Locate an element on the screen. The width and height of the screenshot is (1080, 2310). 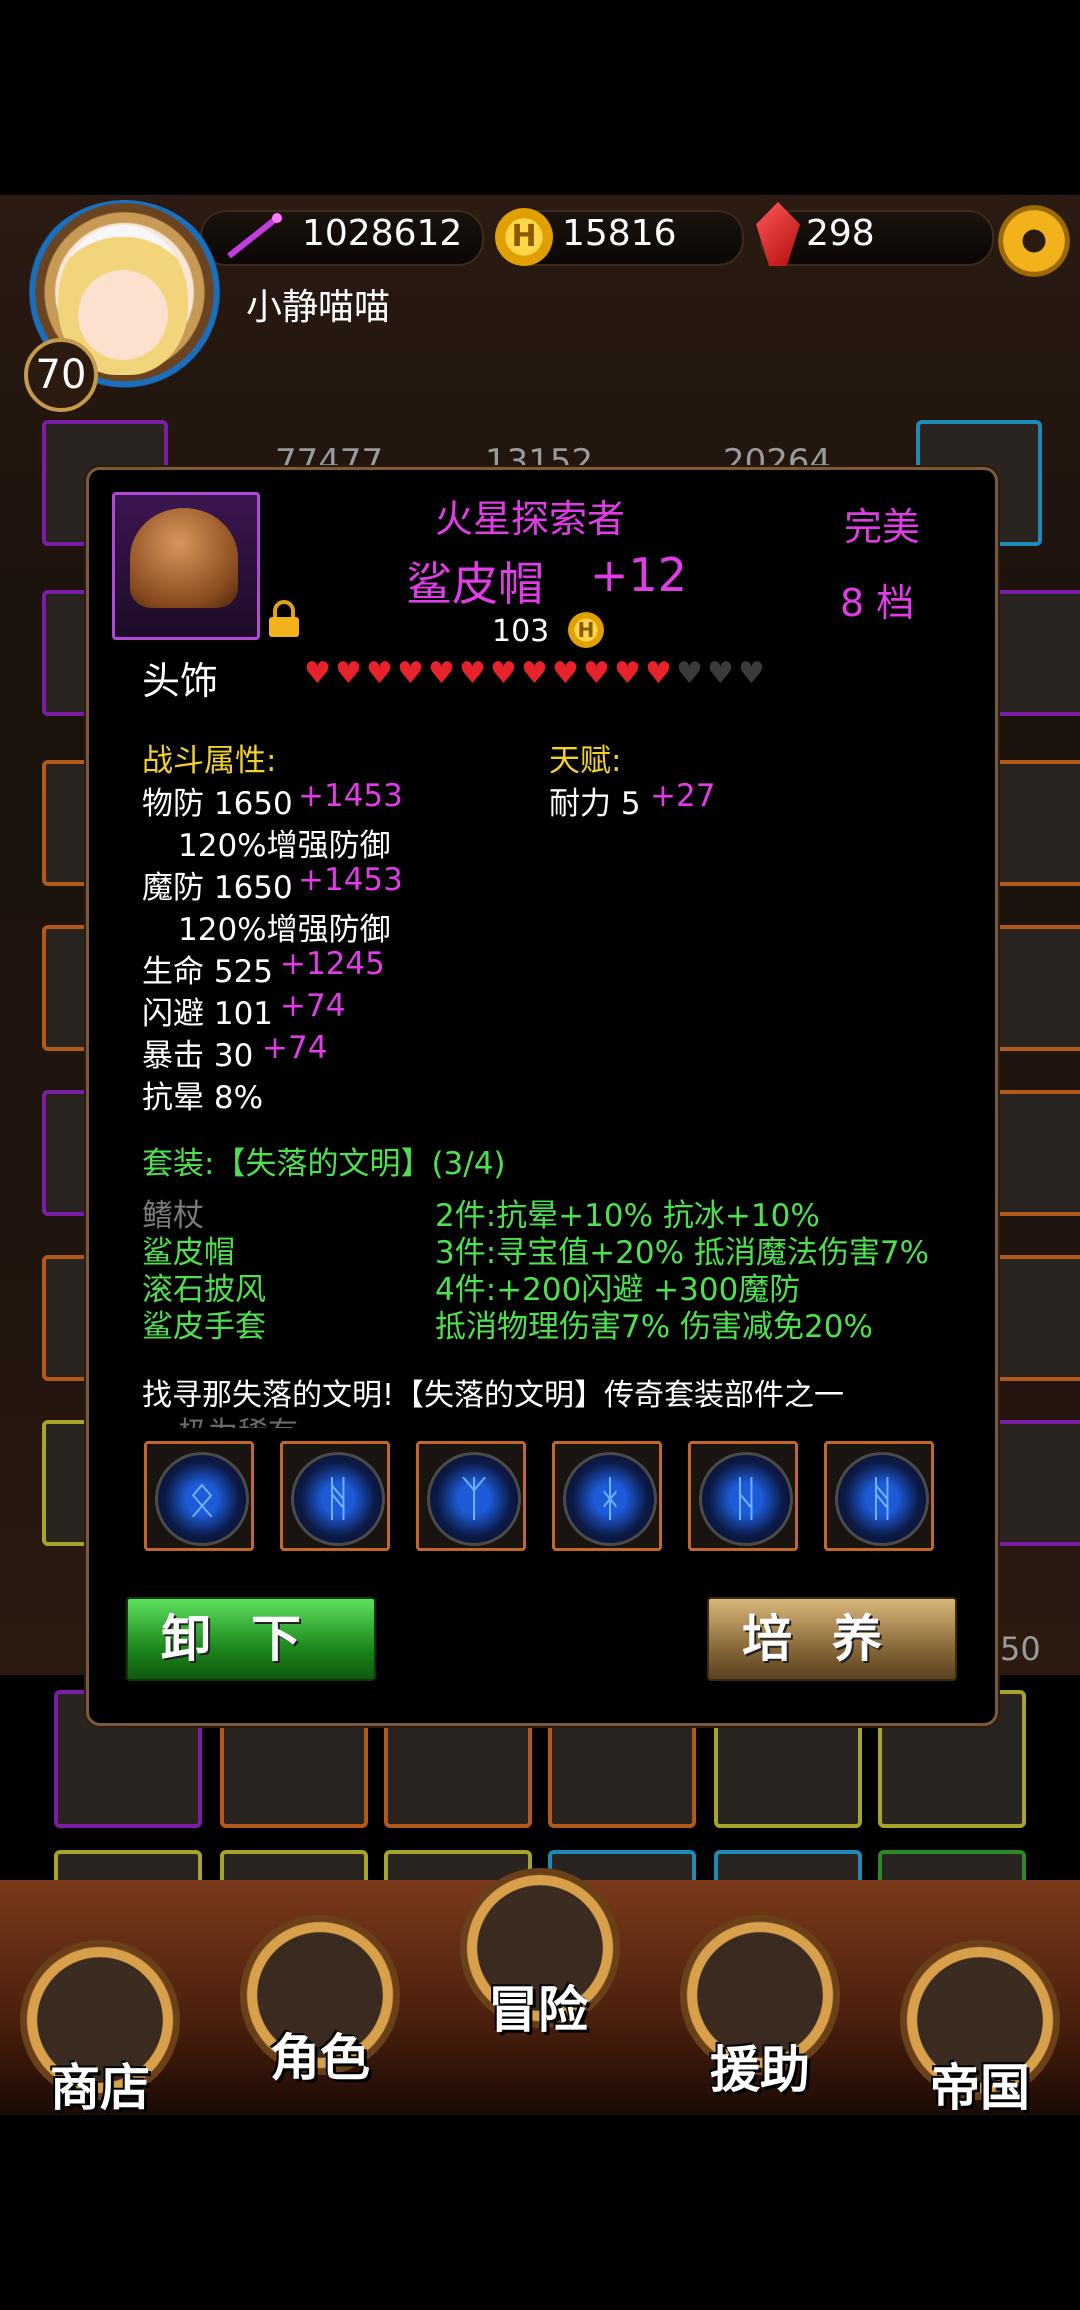
item-subtitle: 火星探索者 is located at coordinates (530, 519).